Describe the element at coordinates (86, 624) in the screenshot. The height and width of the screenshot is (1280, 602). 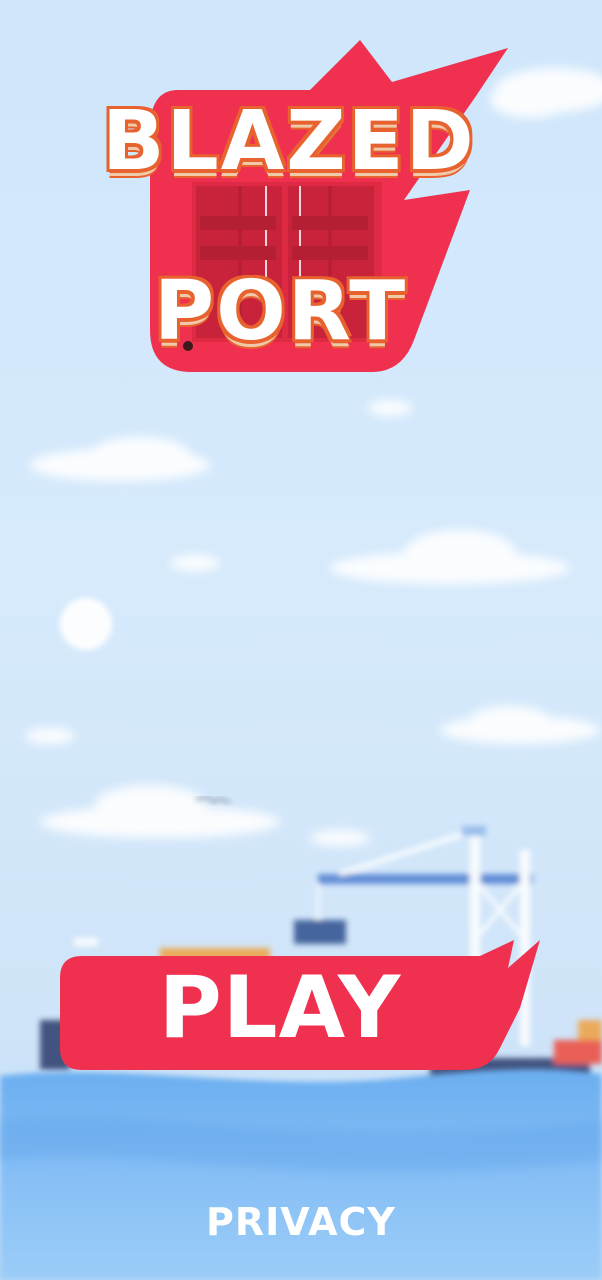
I see `sun-icon` at that location.